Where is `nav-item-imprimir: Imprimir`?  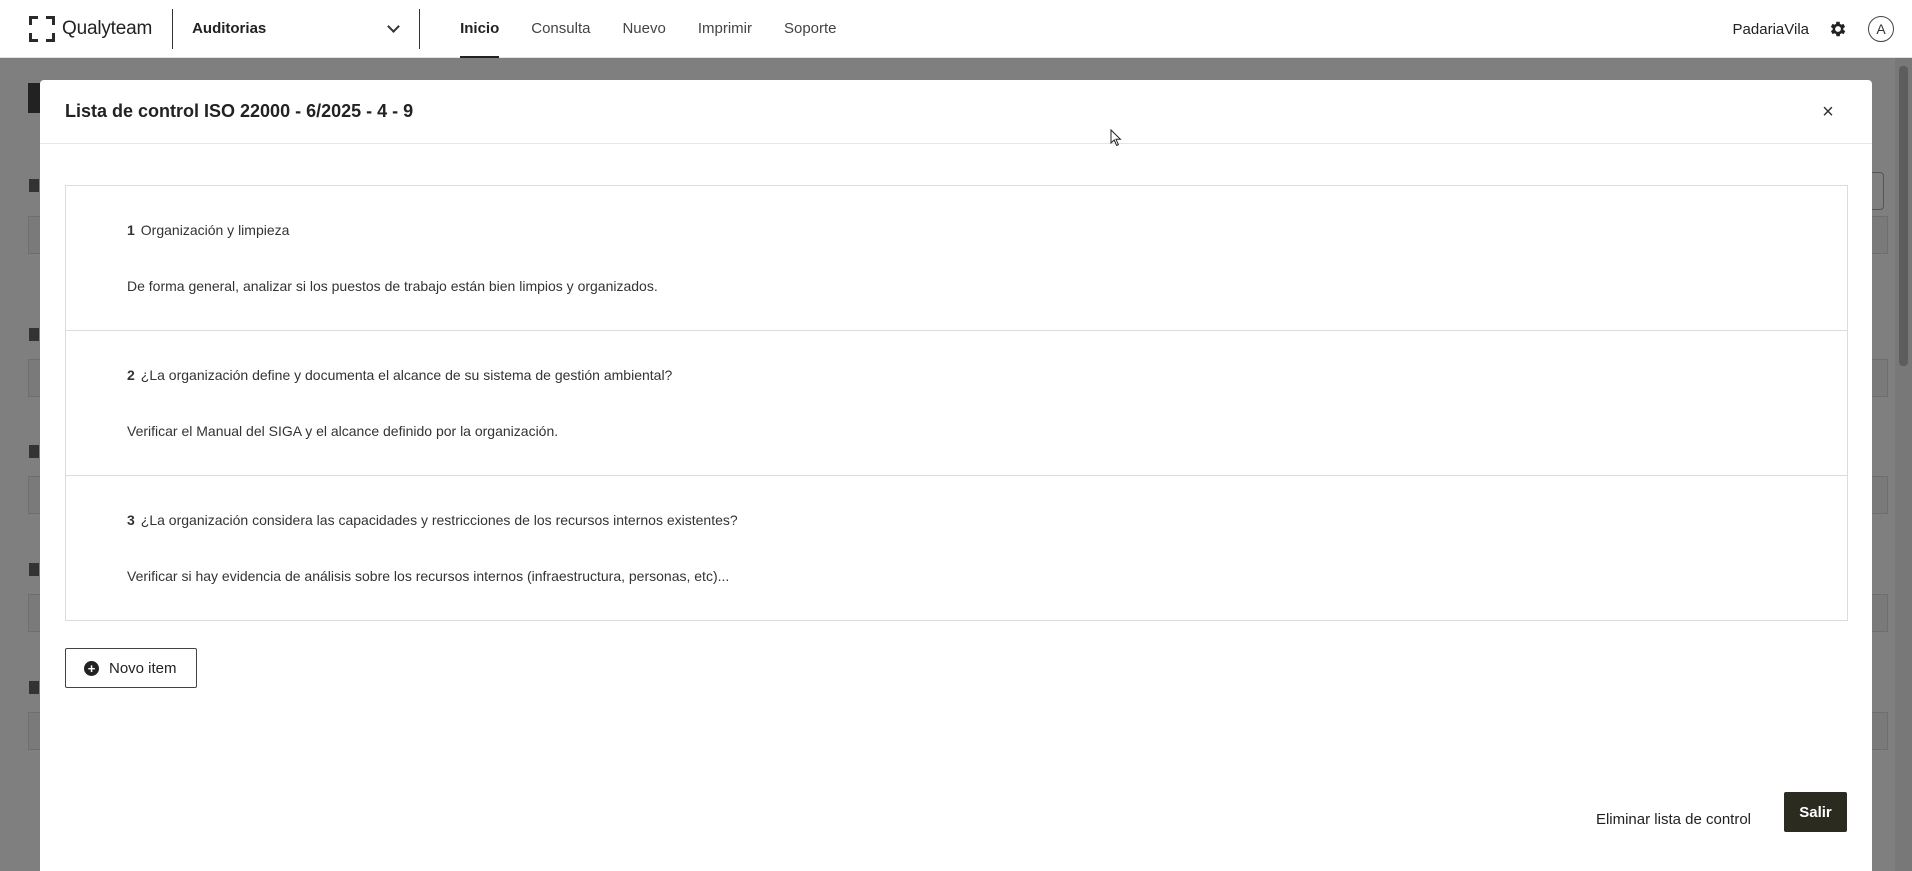
nav-item-imprimir: Imprimir is located at coordinates (725, 29).